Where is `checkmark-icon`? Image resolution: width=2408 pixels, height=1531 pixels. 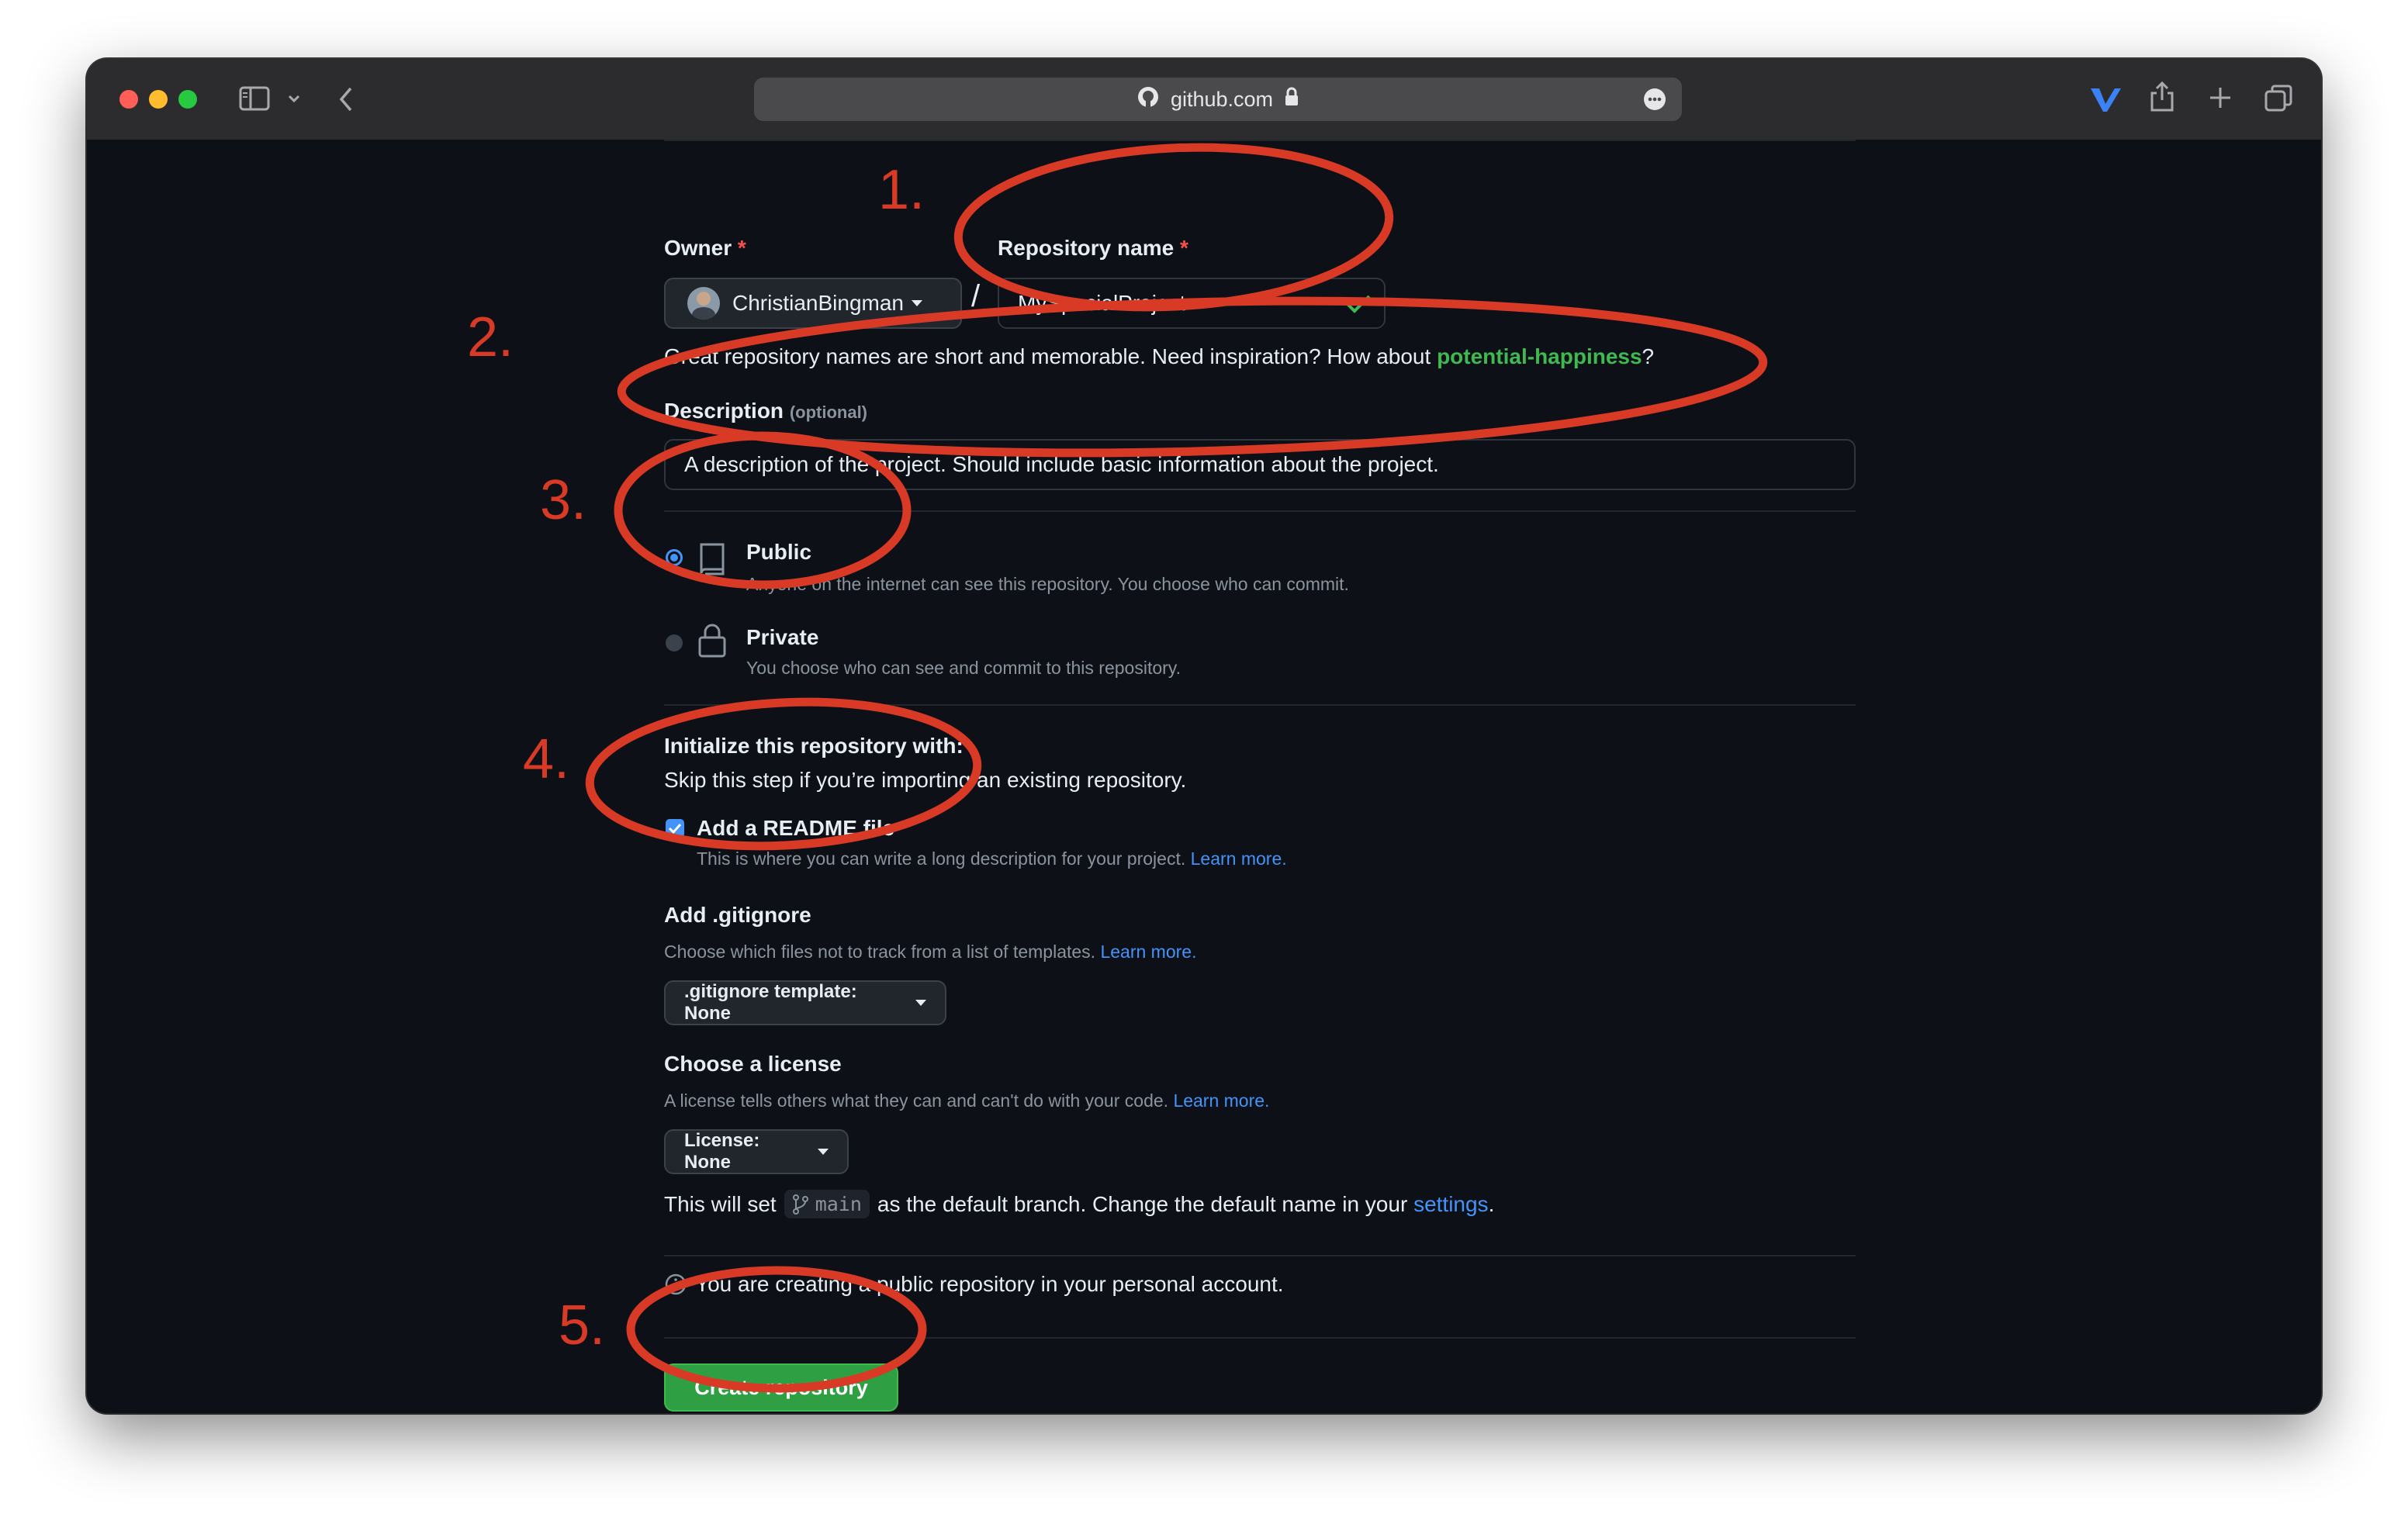
checkmark-icon is located at coordinates (675, 829).